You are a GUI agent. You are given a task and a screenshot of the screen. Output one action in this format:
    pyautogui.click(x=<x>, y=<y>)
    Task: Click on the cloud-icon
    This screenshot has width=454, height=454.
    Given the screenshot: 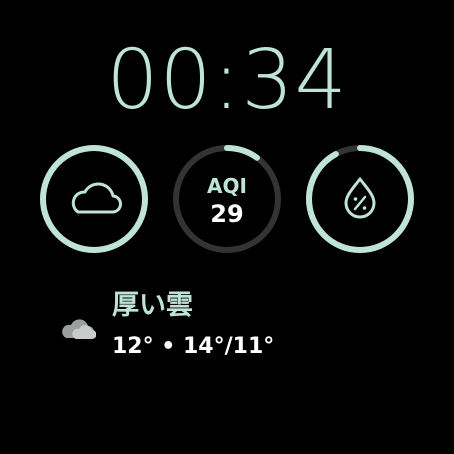 What is the action you would take?
    pyautogui.click(x=96, y=198)
    